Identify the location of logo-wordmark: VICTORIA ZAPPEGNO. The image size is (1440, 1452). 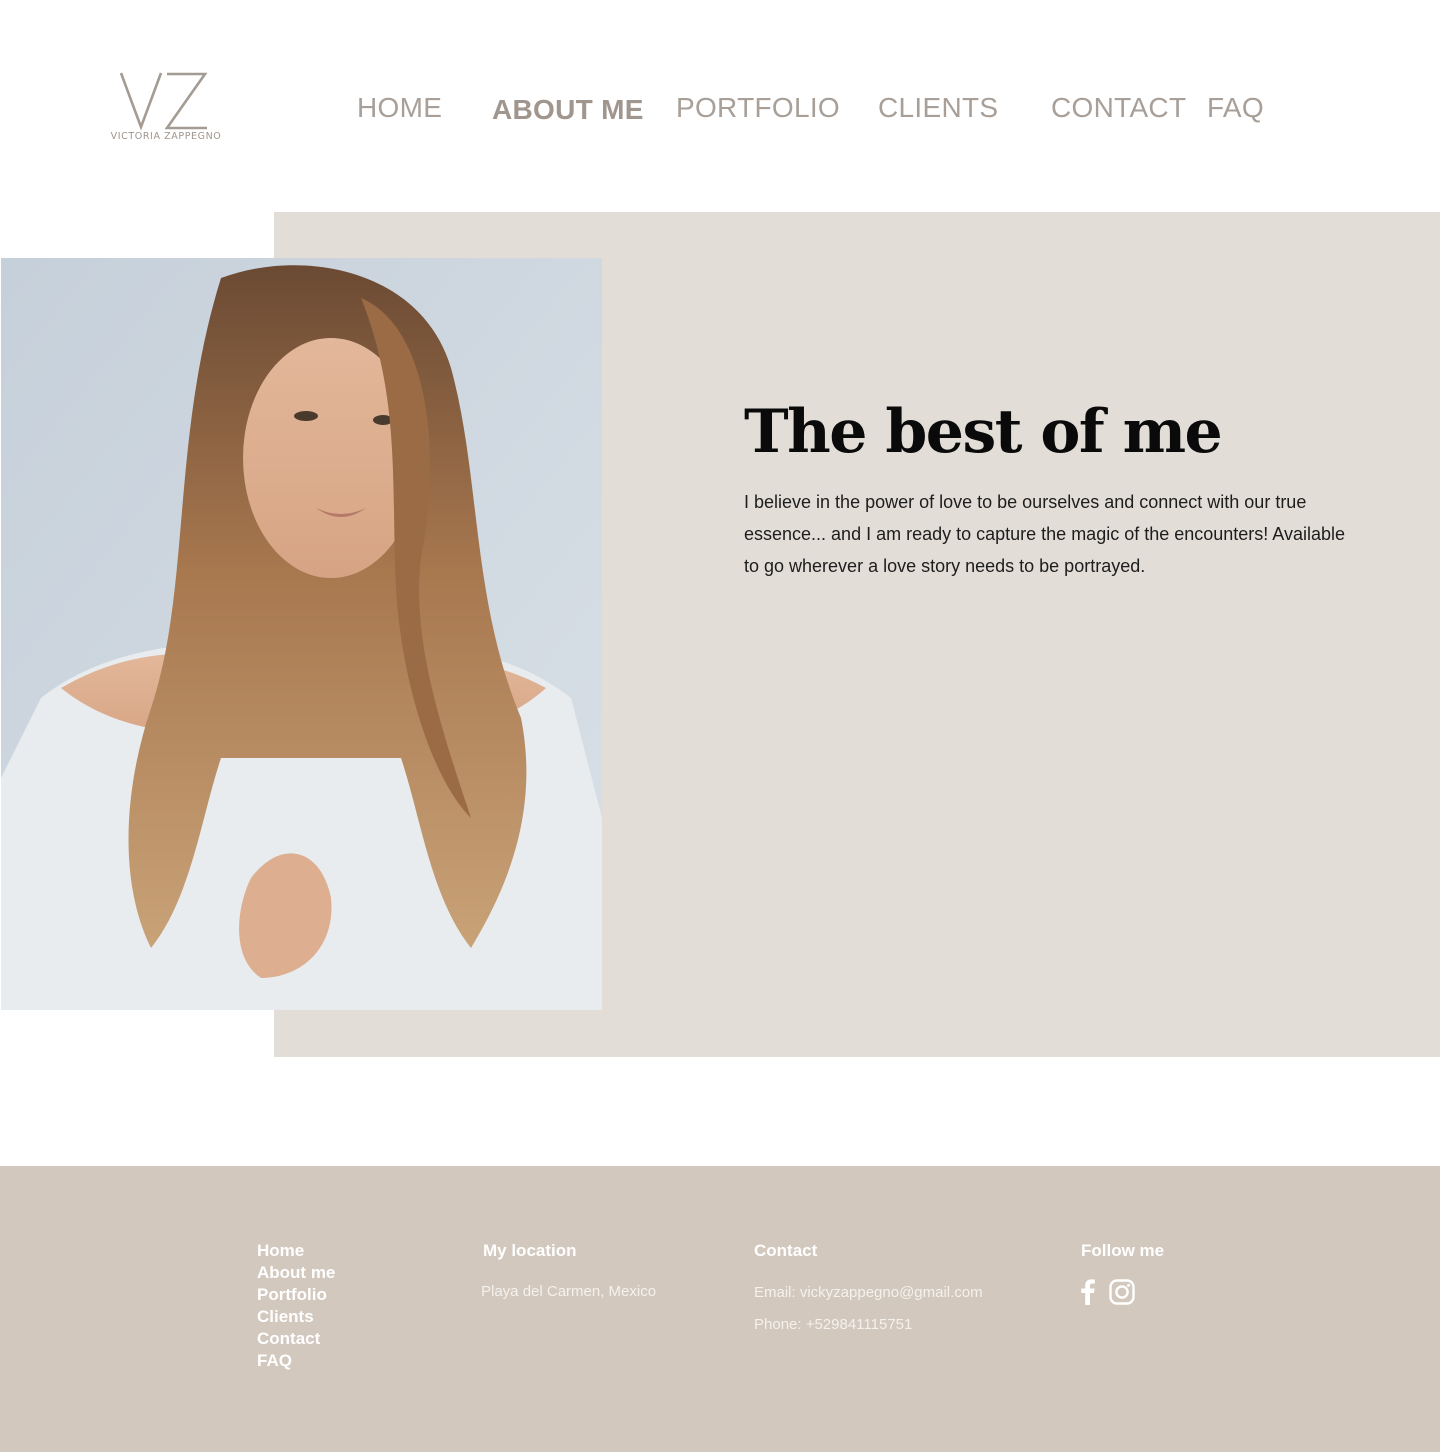
(166, 136).